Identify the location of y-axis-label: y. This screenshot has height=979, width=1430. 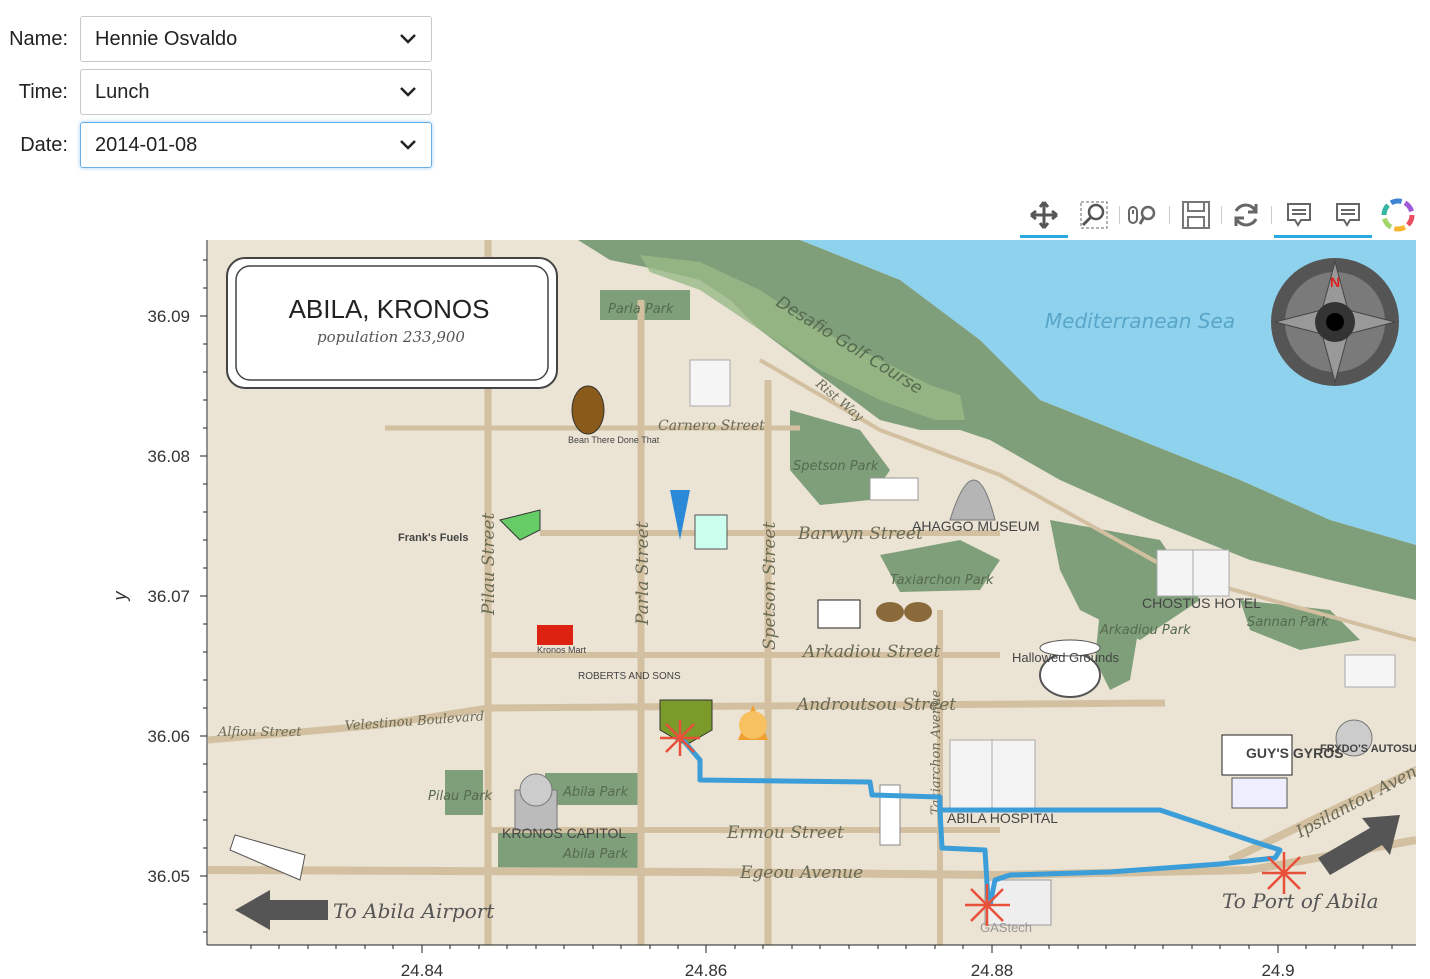
(120, 597).